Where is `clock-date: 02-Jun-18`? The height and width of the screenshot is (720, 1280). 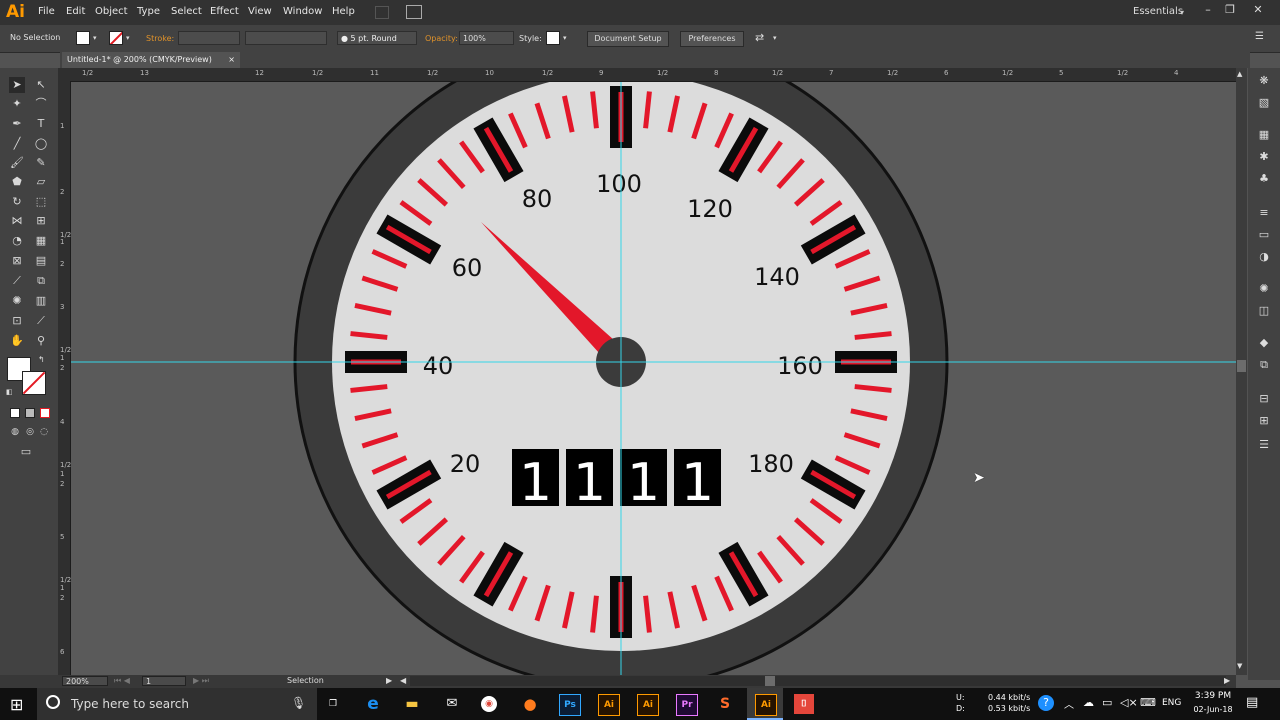
clock-date: 02-Jun-18 is located at coordinates (1213, 709).